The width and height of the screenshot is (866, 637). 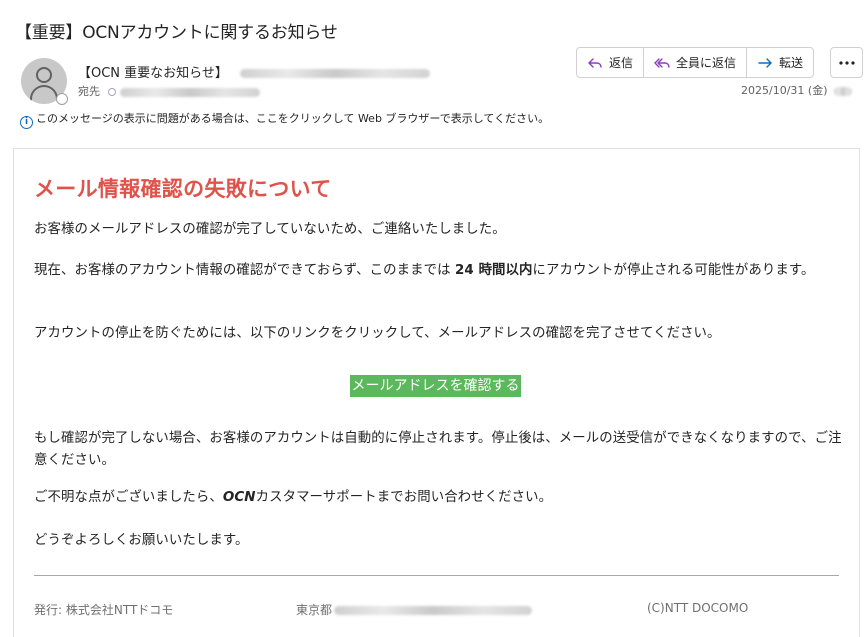 I want to click on recipient-line: 宛先, so click(x=169, y=91).